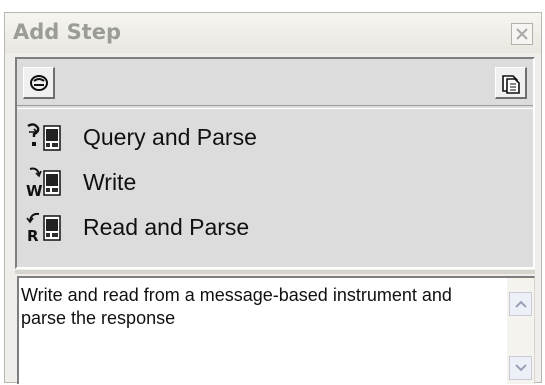 The width and height of the screenshot is (545, 385). I want to click on instrument-io-icon, so click(38, 82).